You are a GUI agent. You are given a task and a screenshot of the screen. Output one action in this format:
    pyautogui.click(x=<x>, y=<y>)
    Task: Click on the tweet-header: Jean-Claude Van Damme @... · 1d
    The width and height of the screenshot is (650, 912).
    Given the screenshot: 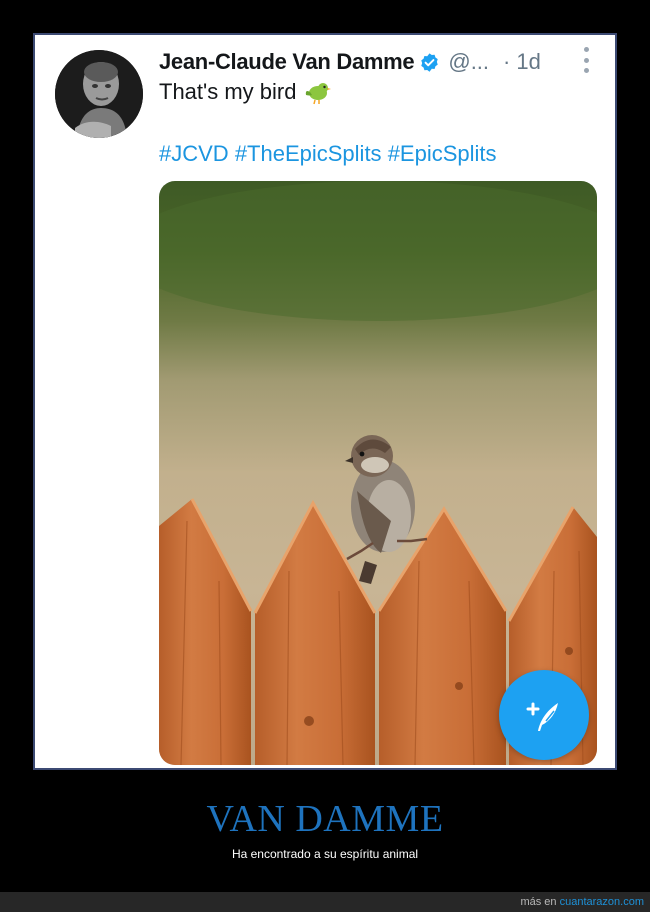 What is the action you would take?
    pyautogui.click(x=384, y=62)
    